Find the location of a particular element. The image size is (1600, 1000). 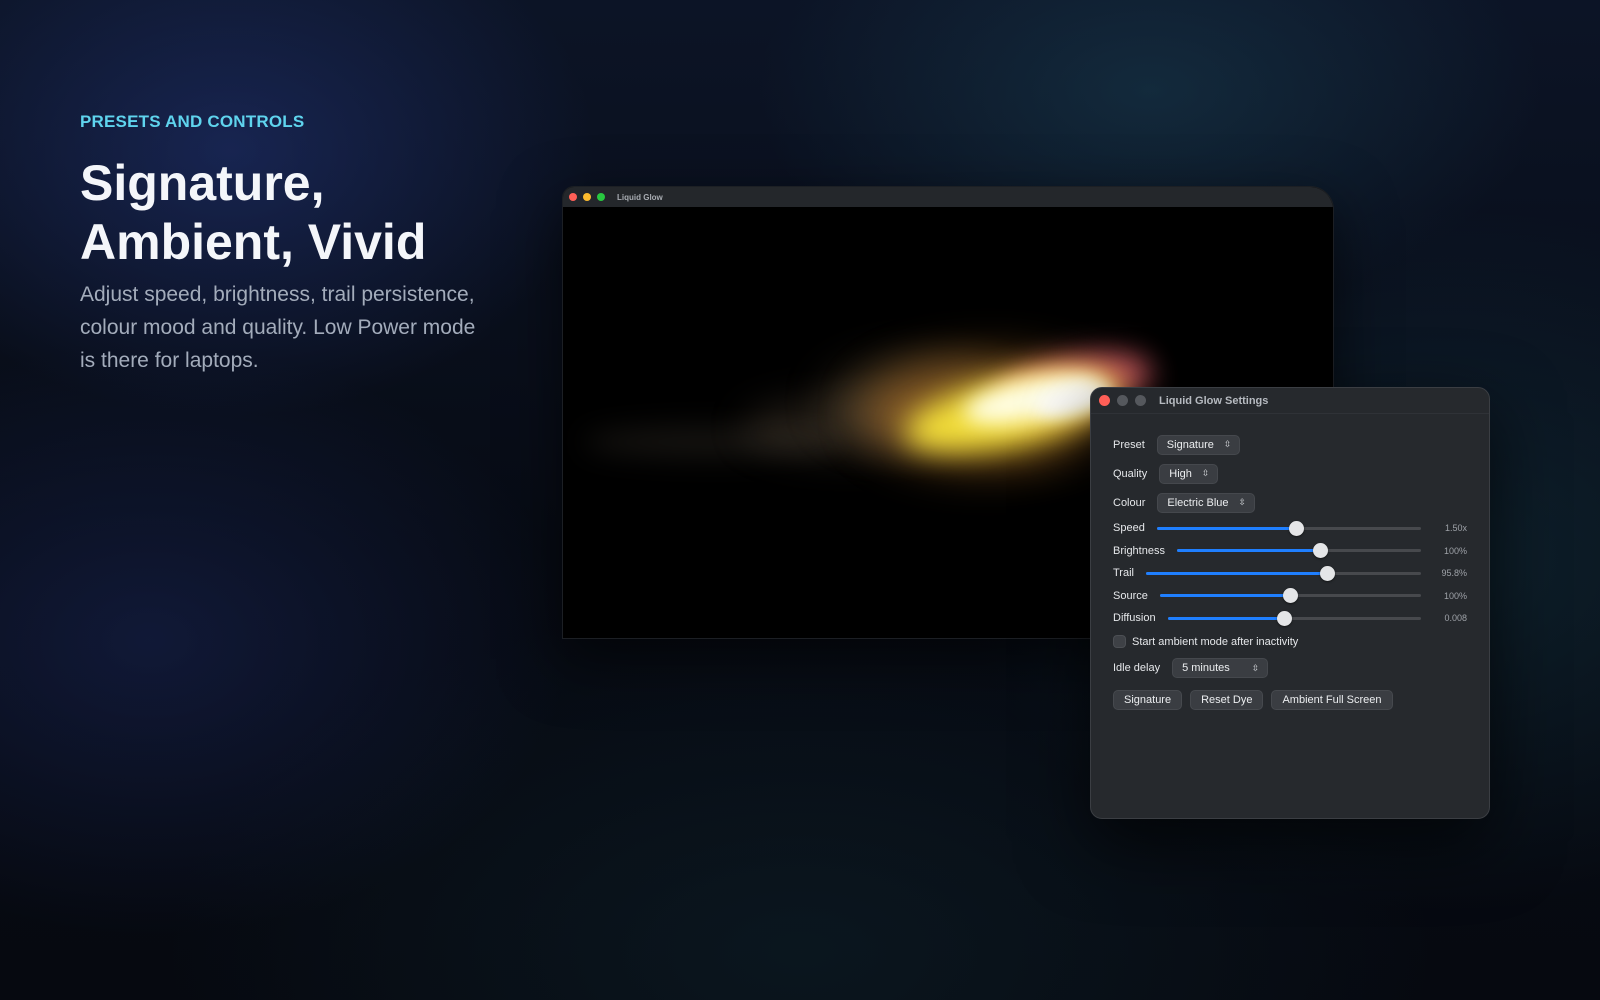

trail-value: 95.8% is located at coordinates (1454, 573).